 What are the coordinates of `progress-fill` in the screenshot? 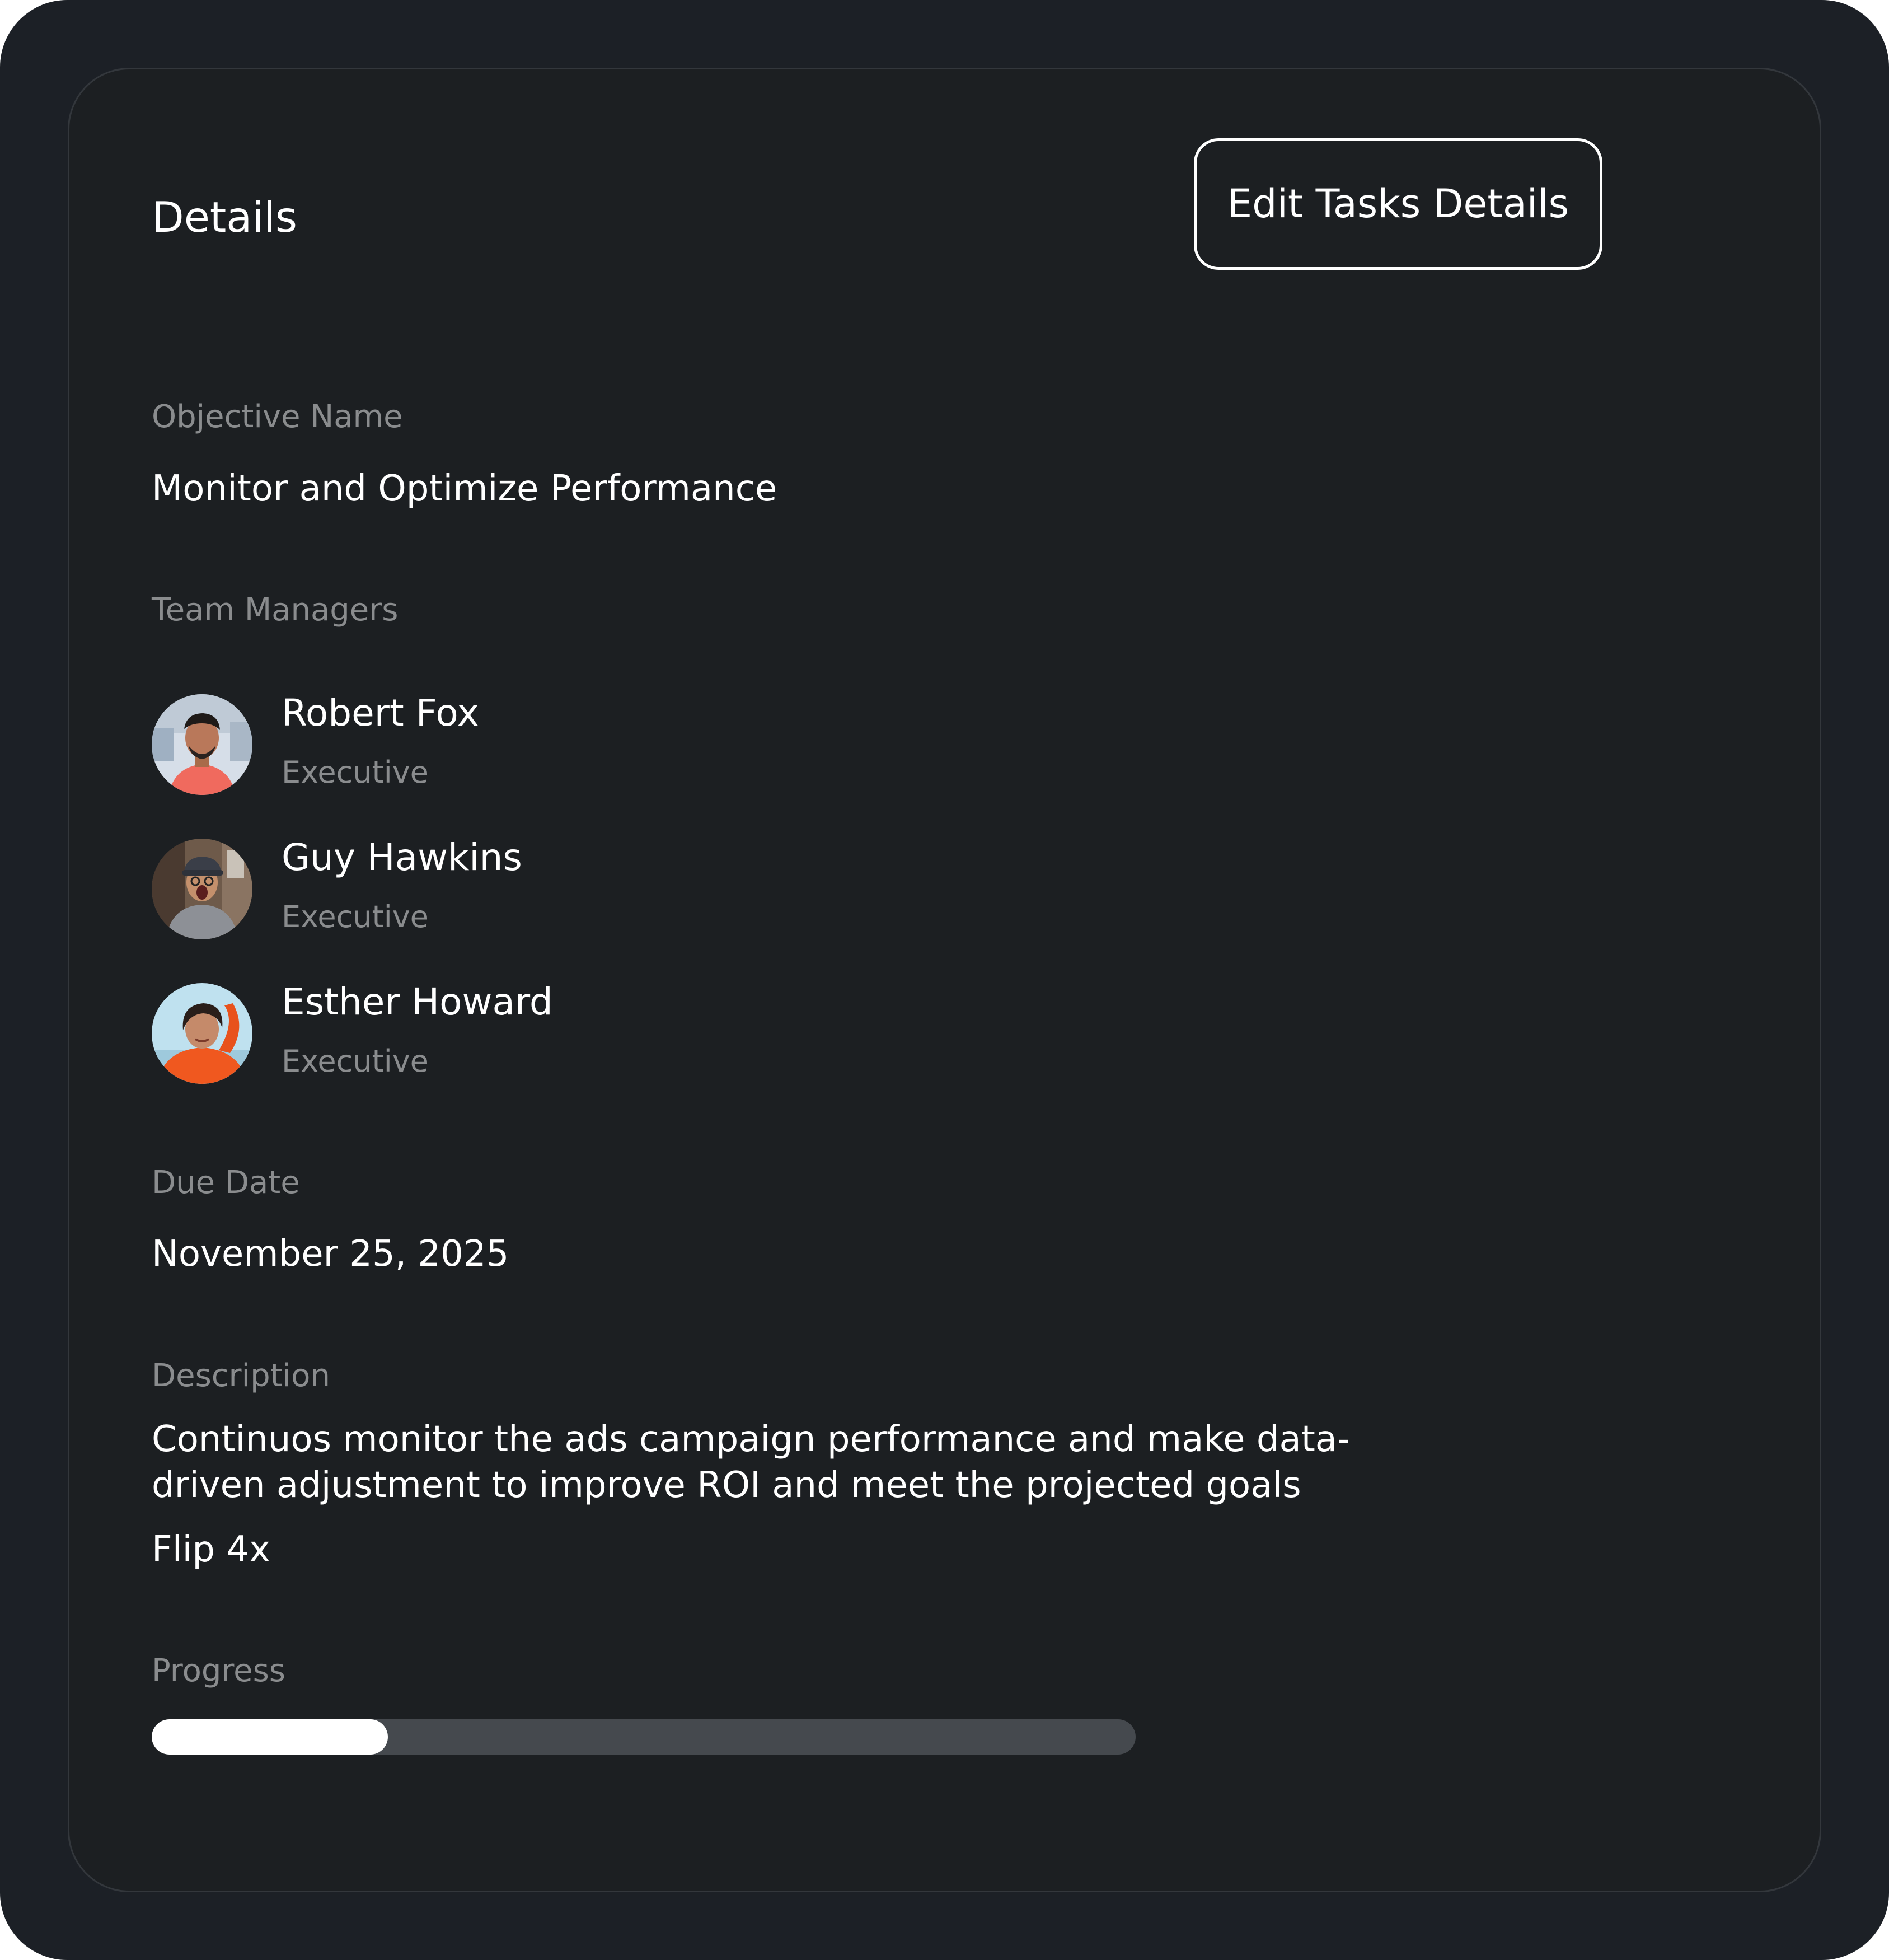 It's located at (270, 1737).